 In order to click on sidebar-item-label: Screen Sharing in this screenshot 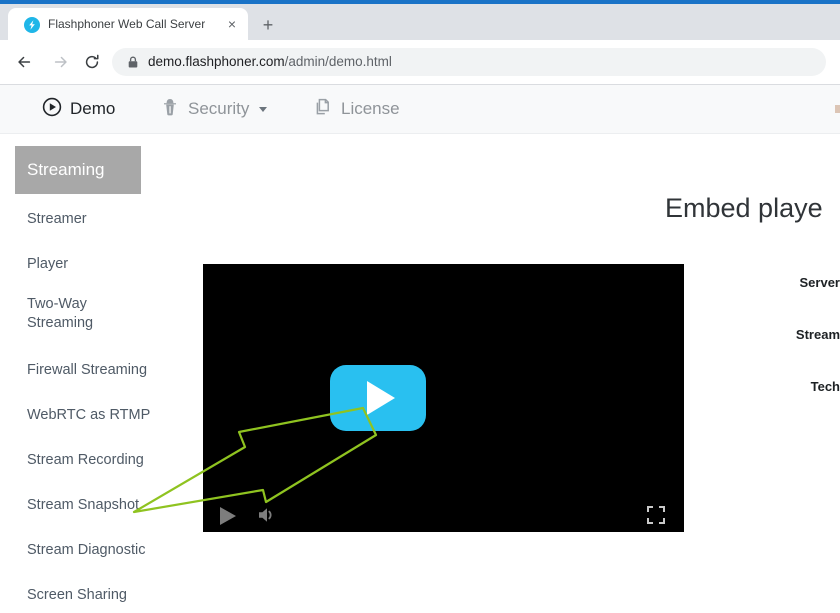, I will do `click(77, 595)`.